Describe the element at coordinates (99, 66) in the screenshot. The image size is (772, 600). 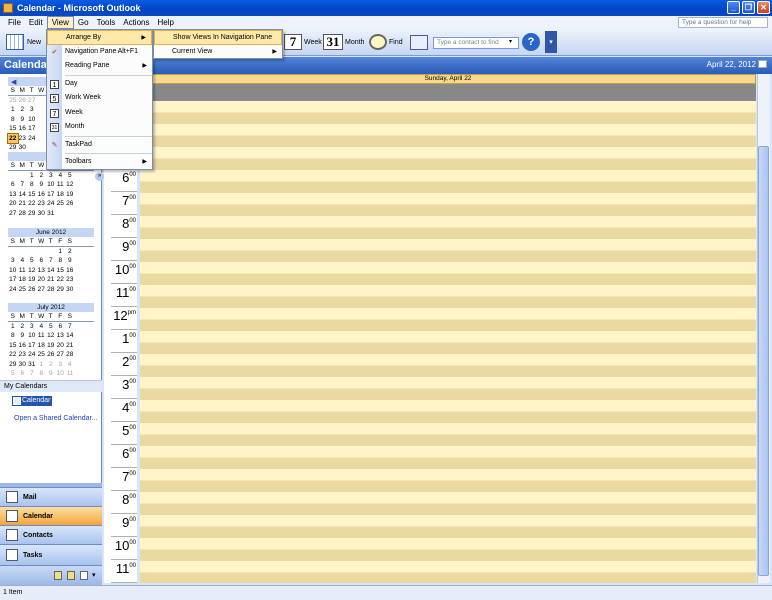
I see `menu-item-reading-pane: Reading Pane ▶` at that location.